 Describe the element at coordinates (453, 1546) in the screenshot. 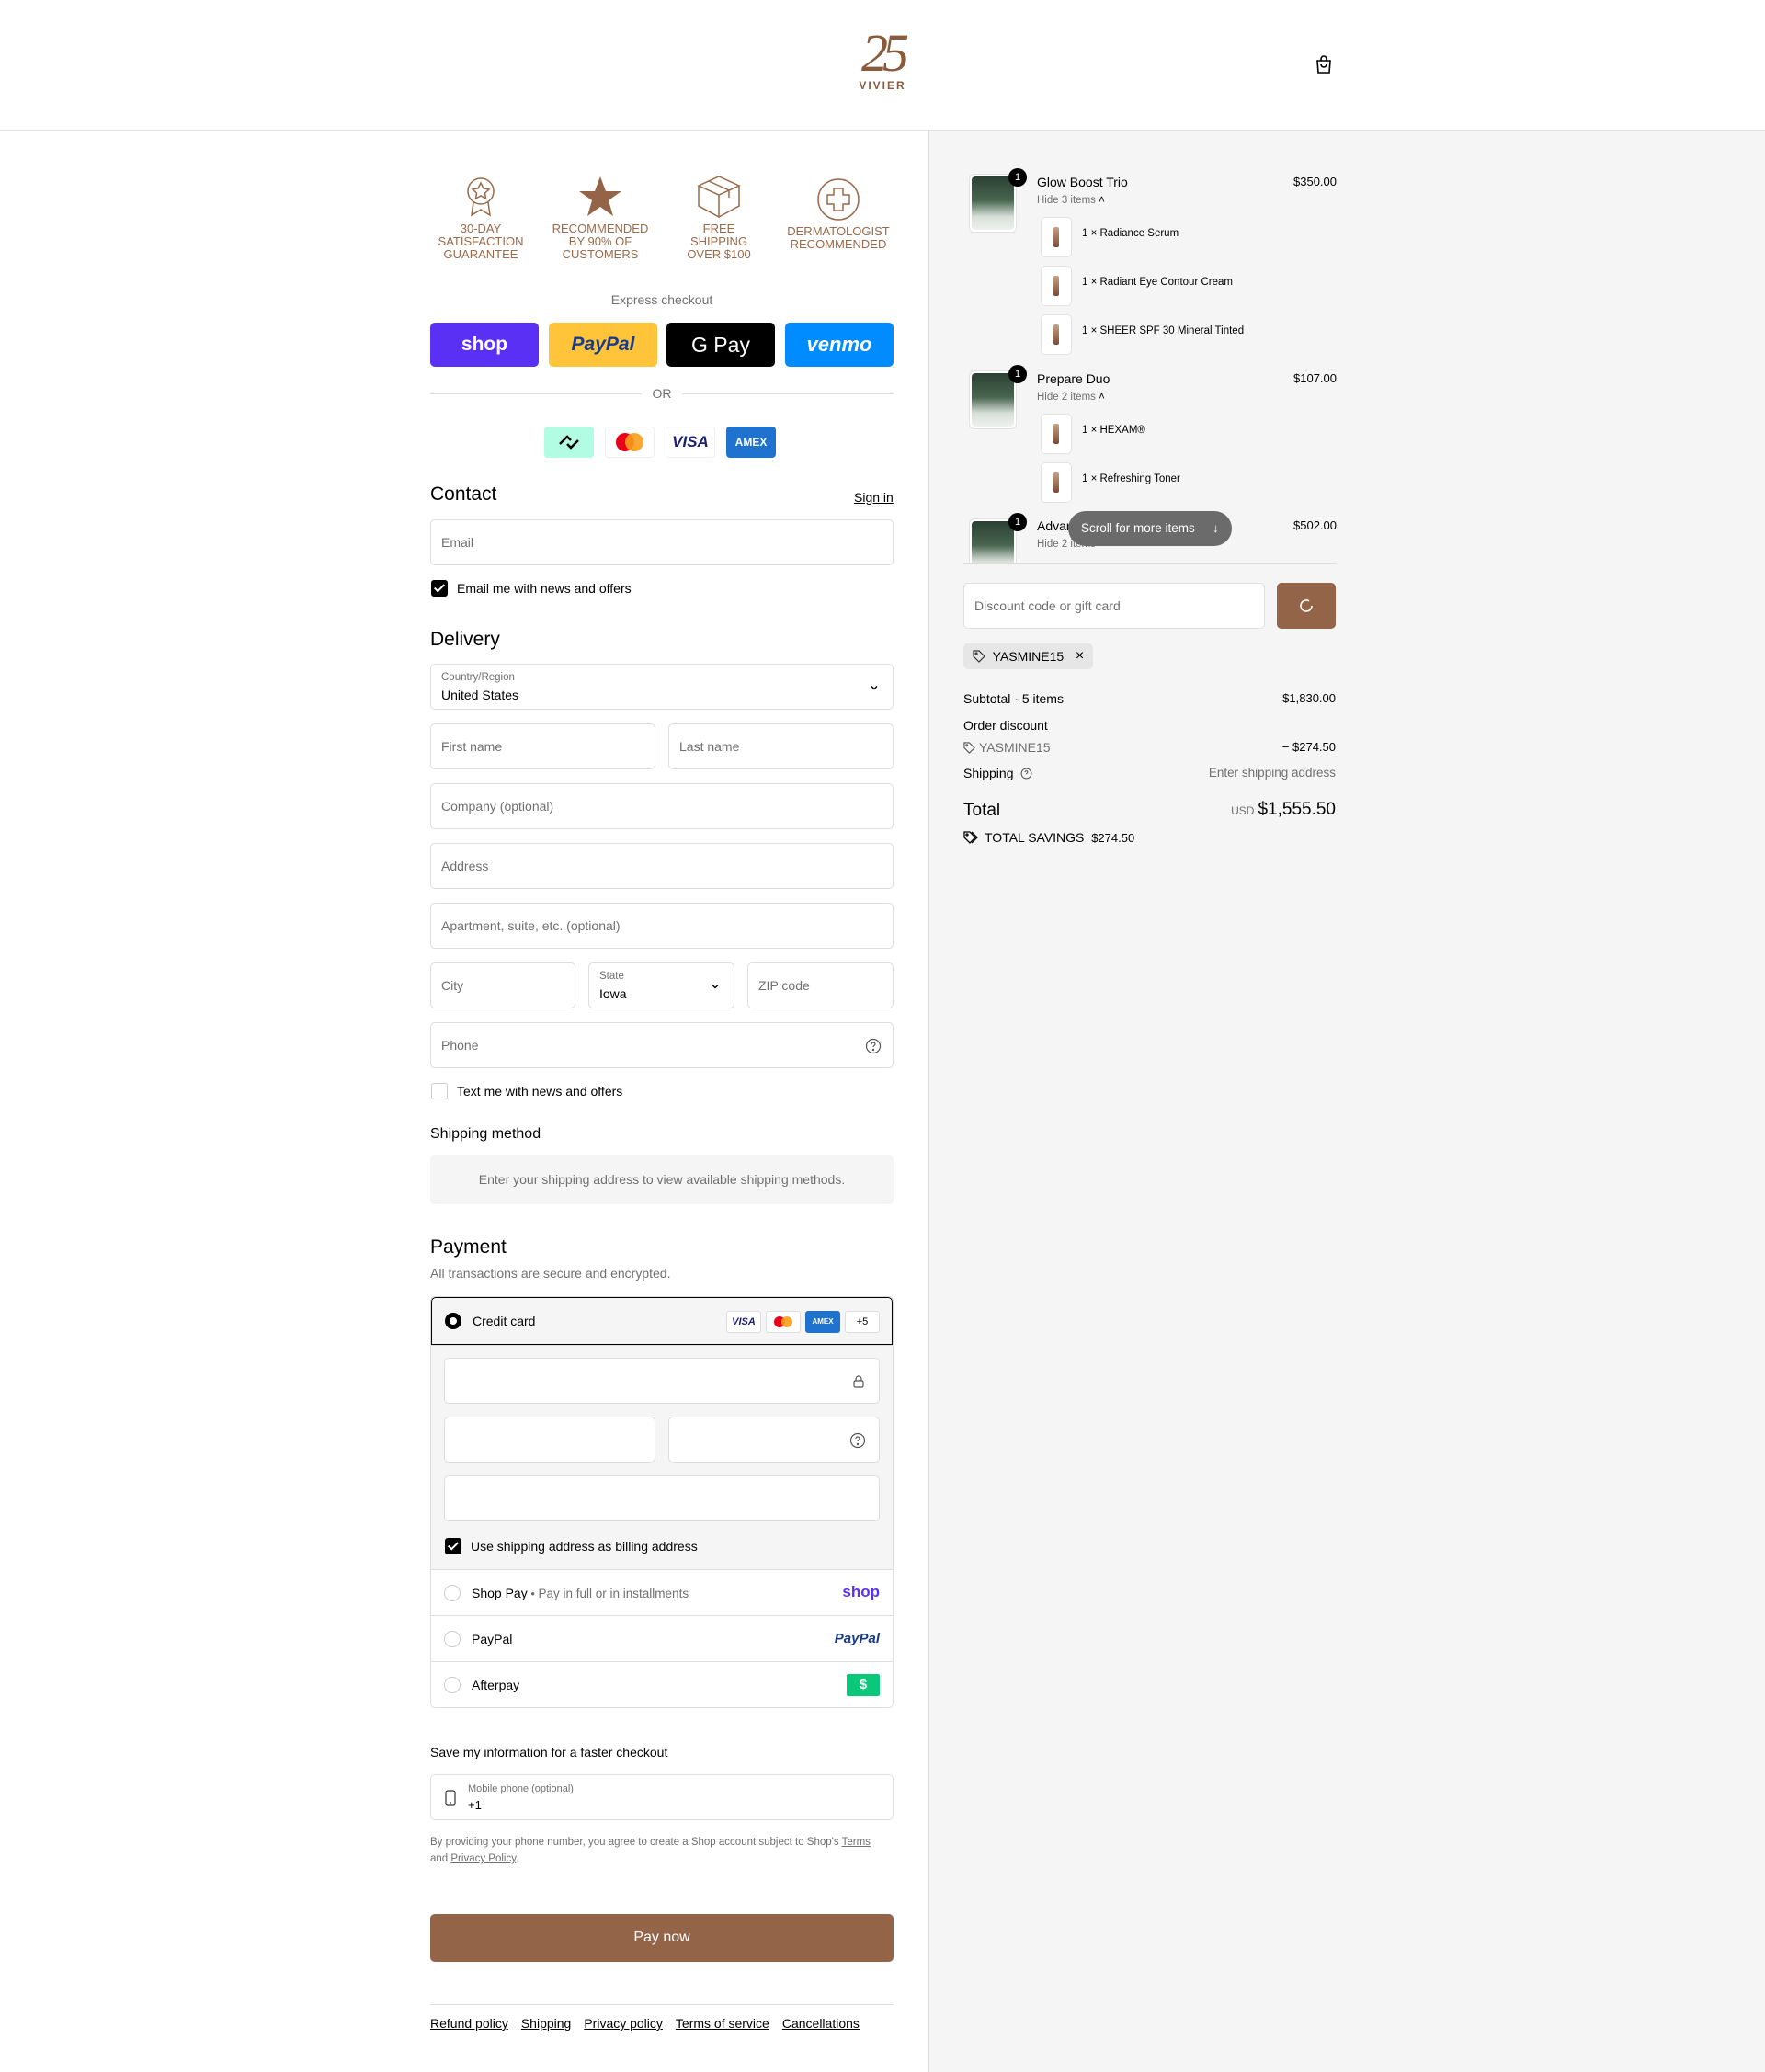

I see `billing-same-checkbox` at that location.